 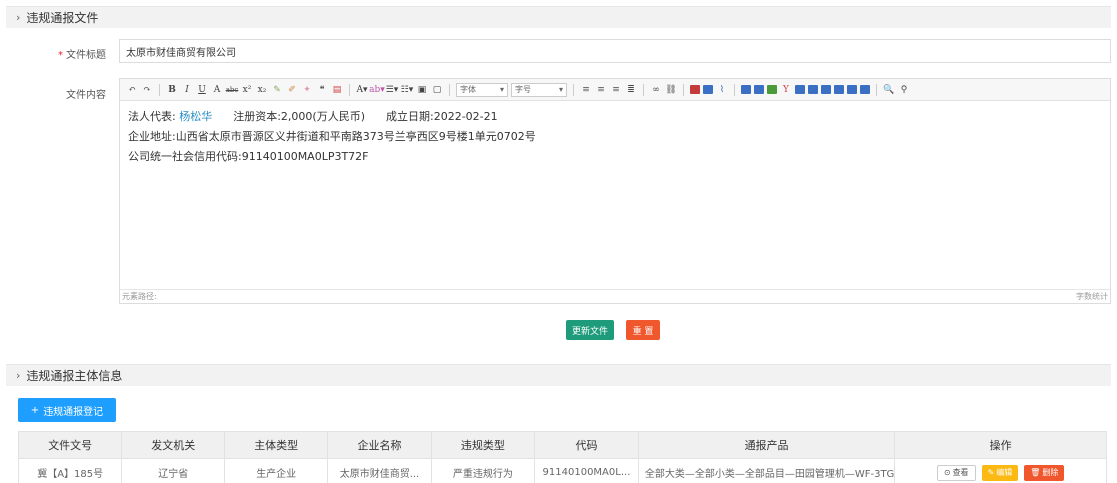 What do you see at coordinates (800, 89) in the screenshot?
I see `merge-cells-icon` at bounding box center [800, 89].